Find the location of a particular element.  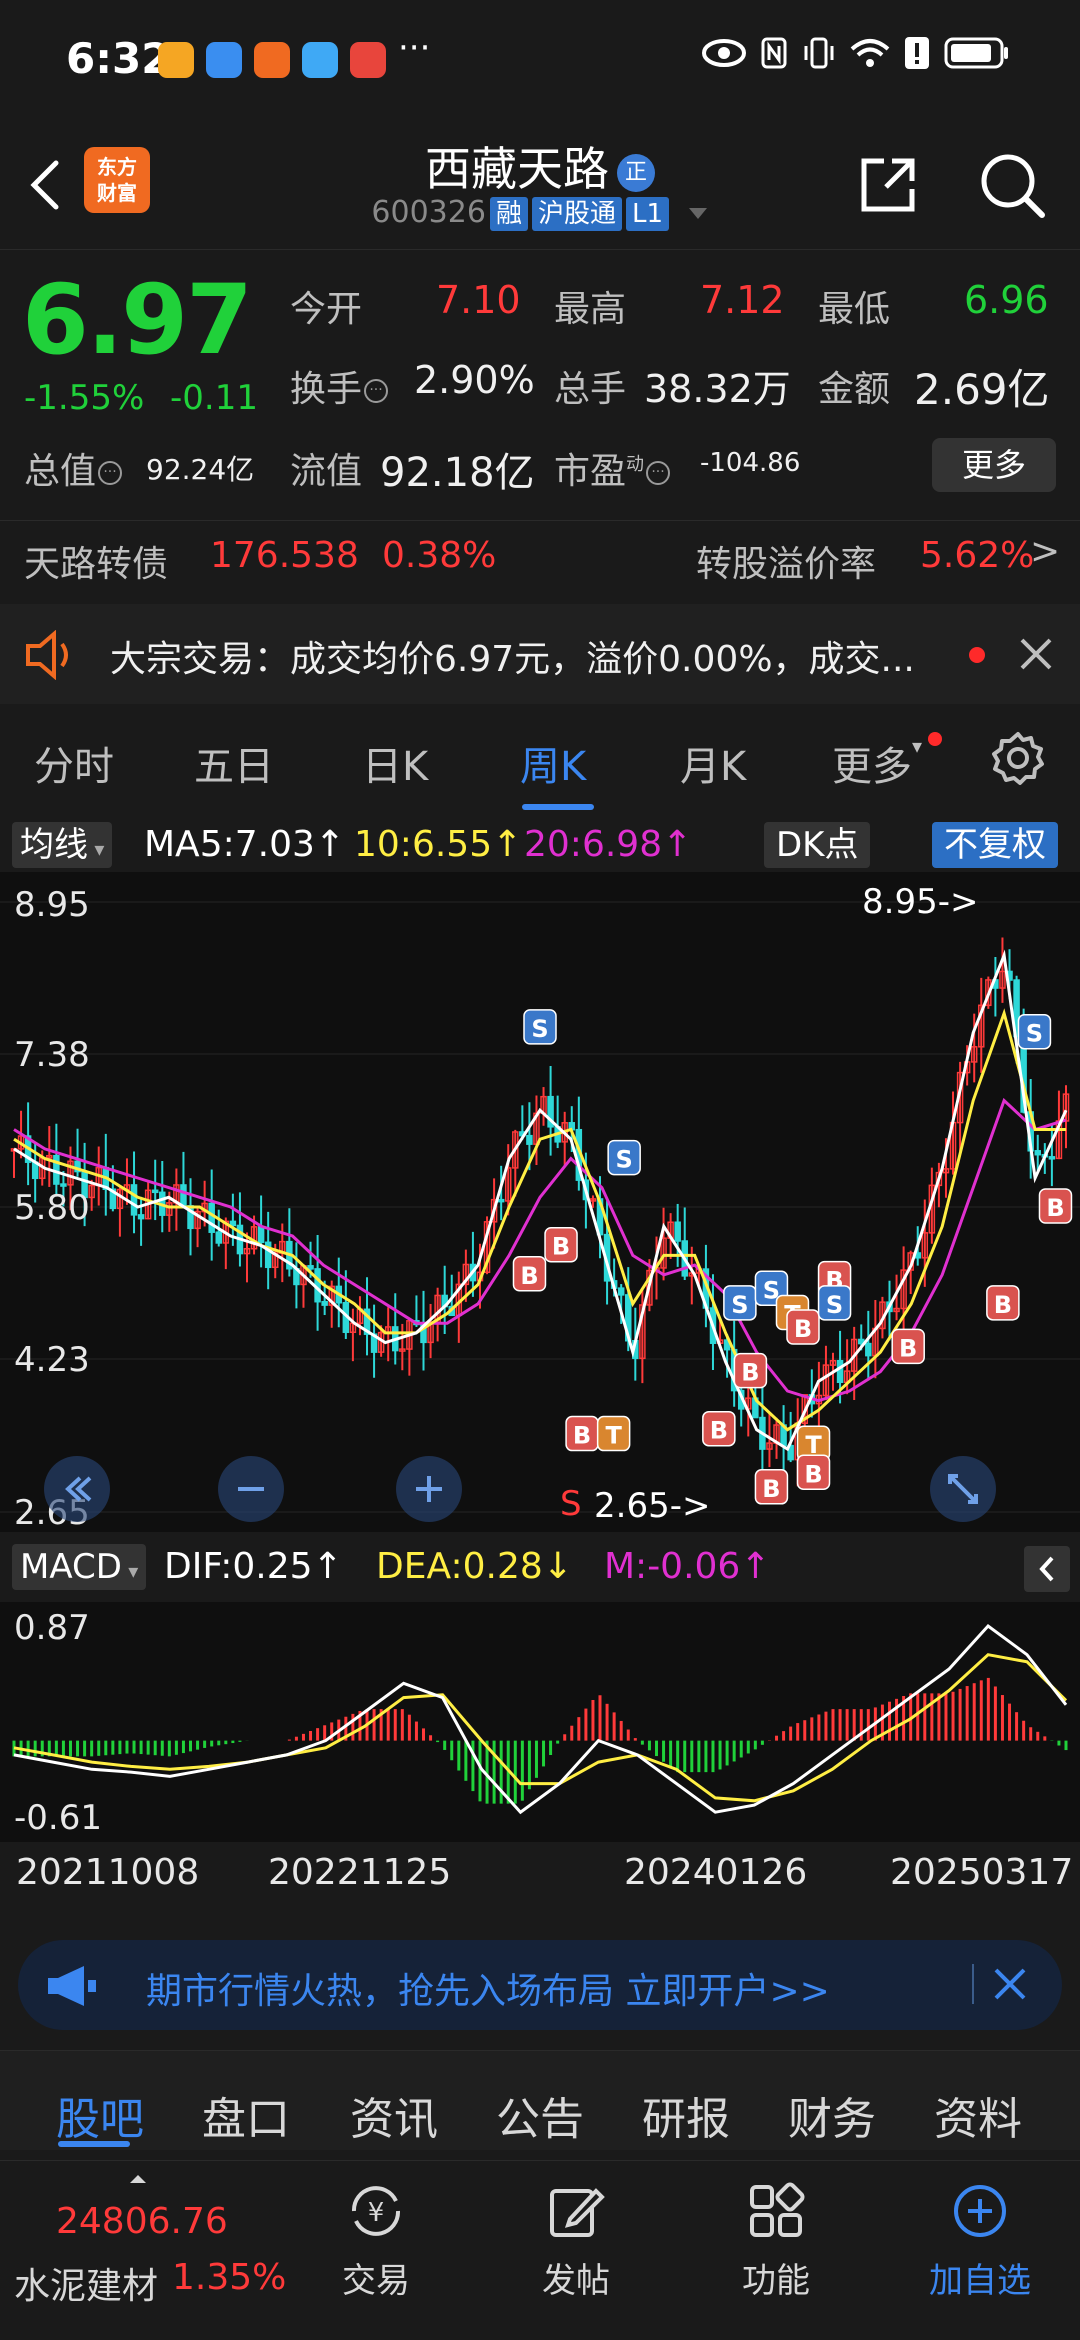

tab-more: 更多▾ is located at coordinates (877, 763).